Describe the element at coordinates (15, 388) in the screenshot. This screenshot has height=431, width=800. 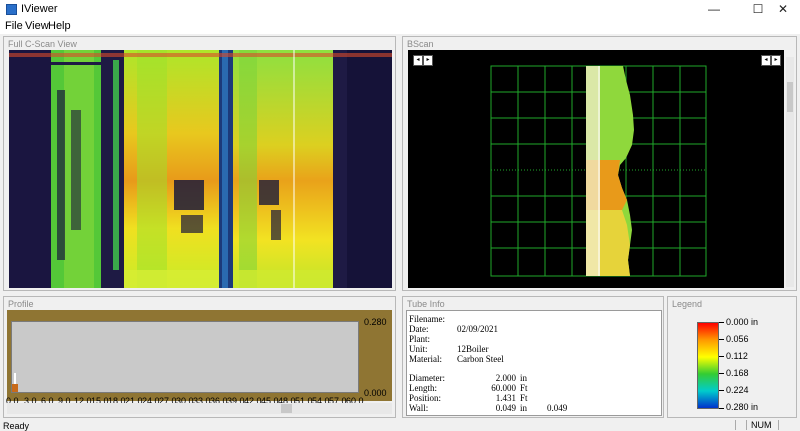
I see `profile-signal` at that location.